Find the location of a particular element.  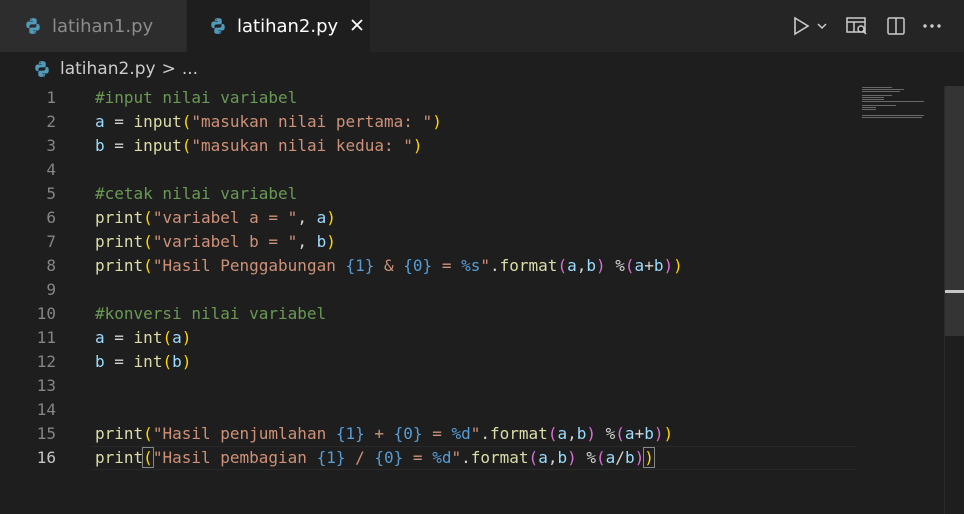

tab-latihan2: latihan2.py is located at coordinates (278, 26).